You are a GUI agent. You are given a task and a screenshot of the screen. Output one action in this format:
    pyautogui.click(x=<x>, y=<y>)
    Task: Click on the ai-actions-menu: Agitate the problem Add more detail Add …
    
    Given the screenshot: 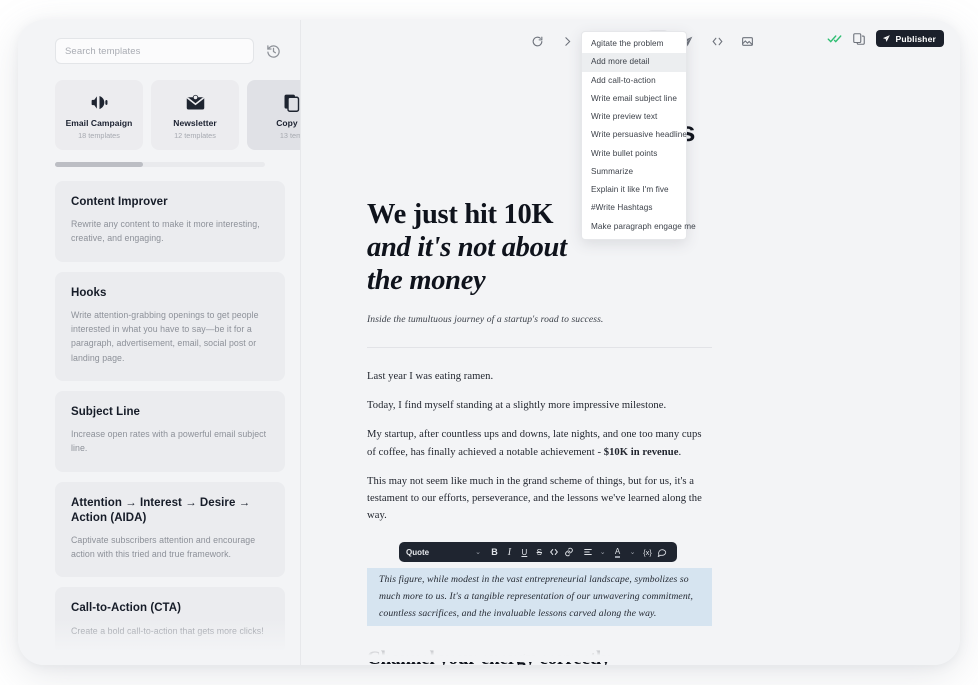 What is the action you would take?
    pyautogui.click(x=638, y=135)
    